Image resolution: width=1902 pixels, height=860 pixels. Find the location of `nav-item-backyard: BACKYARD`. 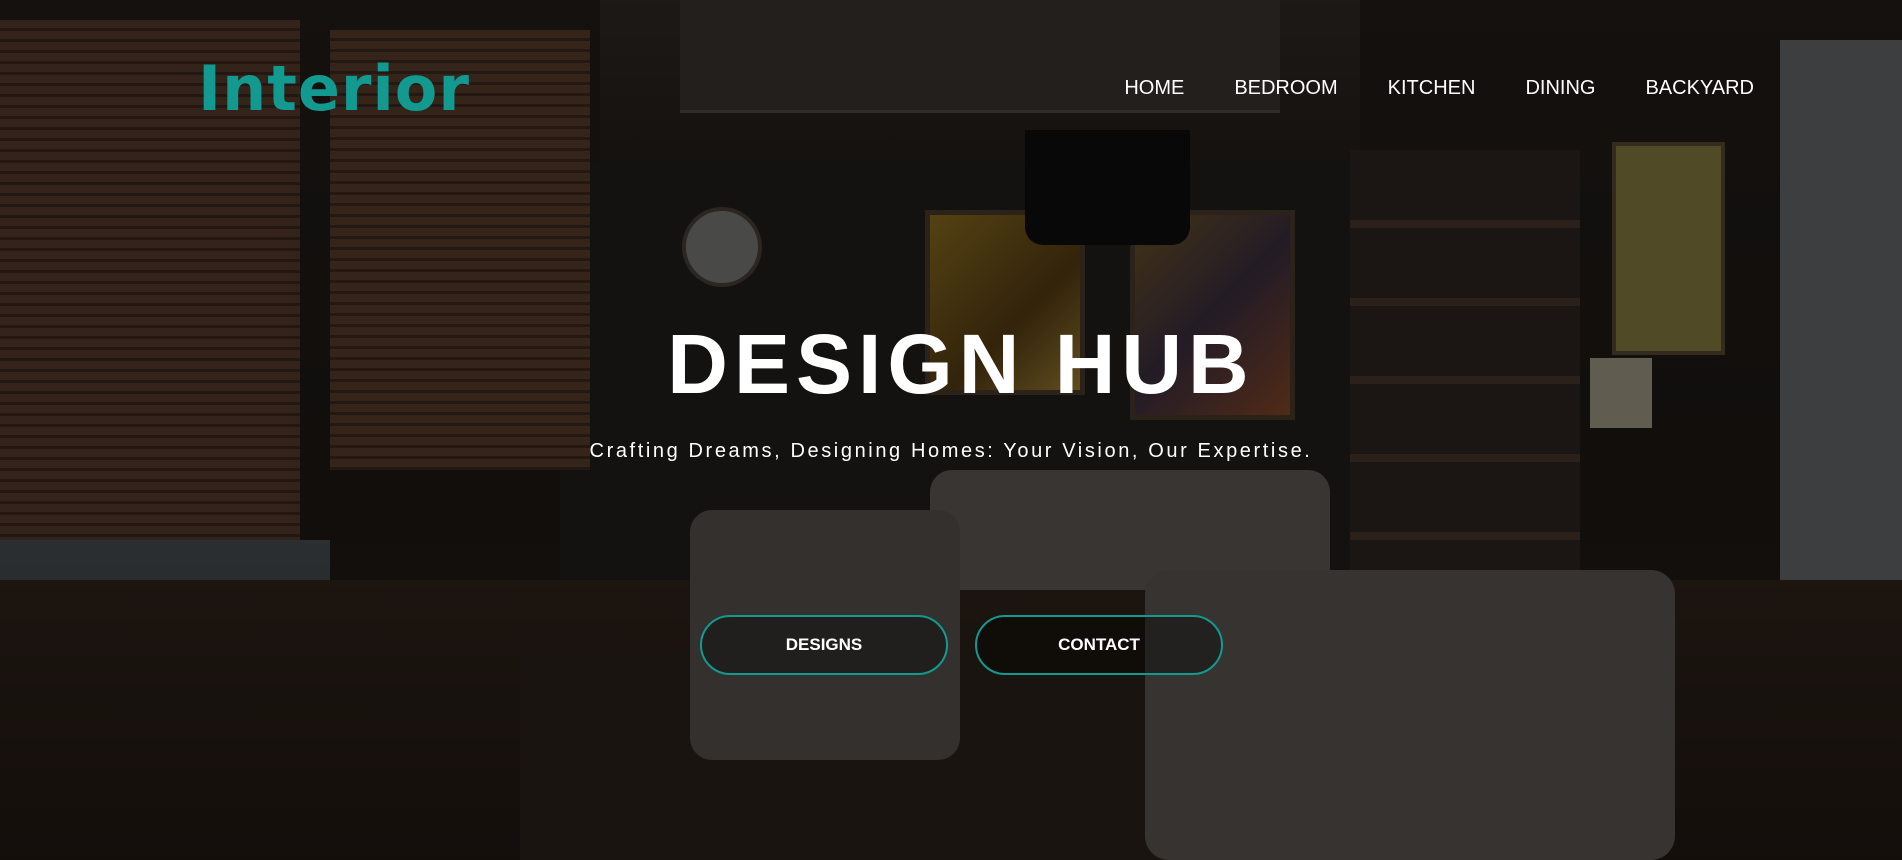

nav-item-backyard: BACKYARD is located at coordinates (1699, 88).